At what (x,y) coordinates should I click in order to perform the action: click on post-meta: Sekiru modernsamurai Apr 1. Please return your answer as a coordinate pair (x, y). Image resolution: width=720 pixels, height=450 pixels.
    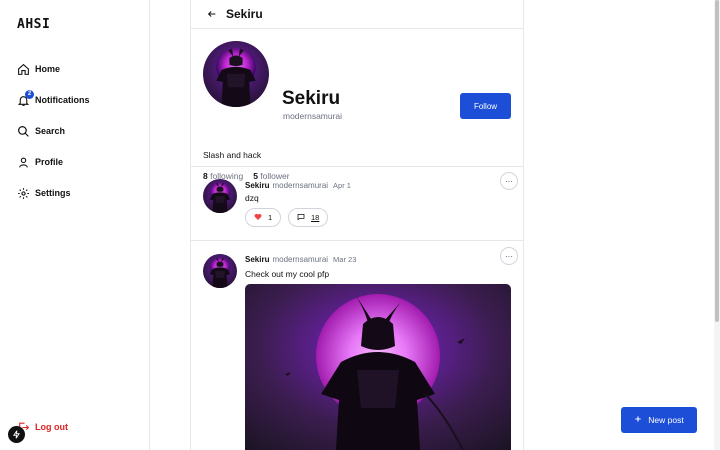
    Looking at the image, I should click on (298, 185).